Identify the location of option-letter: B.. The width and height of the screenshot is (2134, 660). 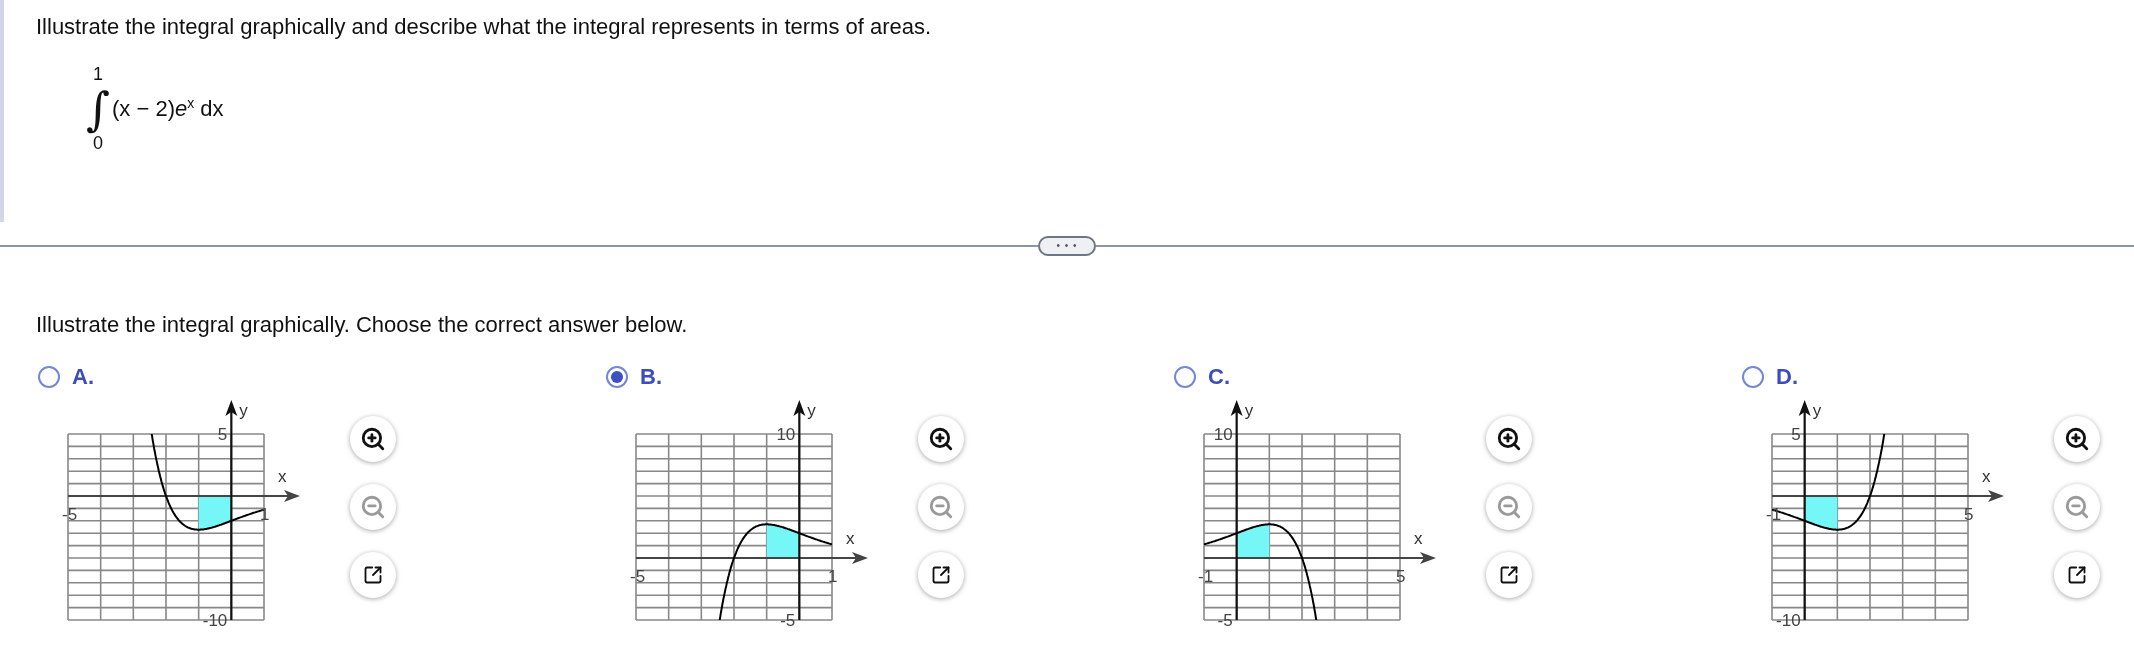
(651, 377).